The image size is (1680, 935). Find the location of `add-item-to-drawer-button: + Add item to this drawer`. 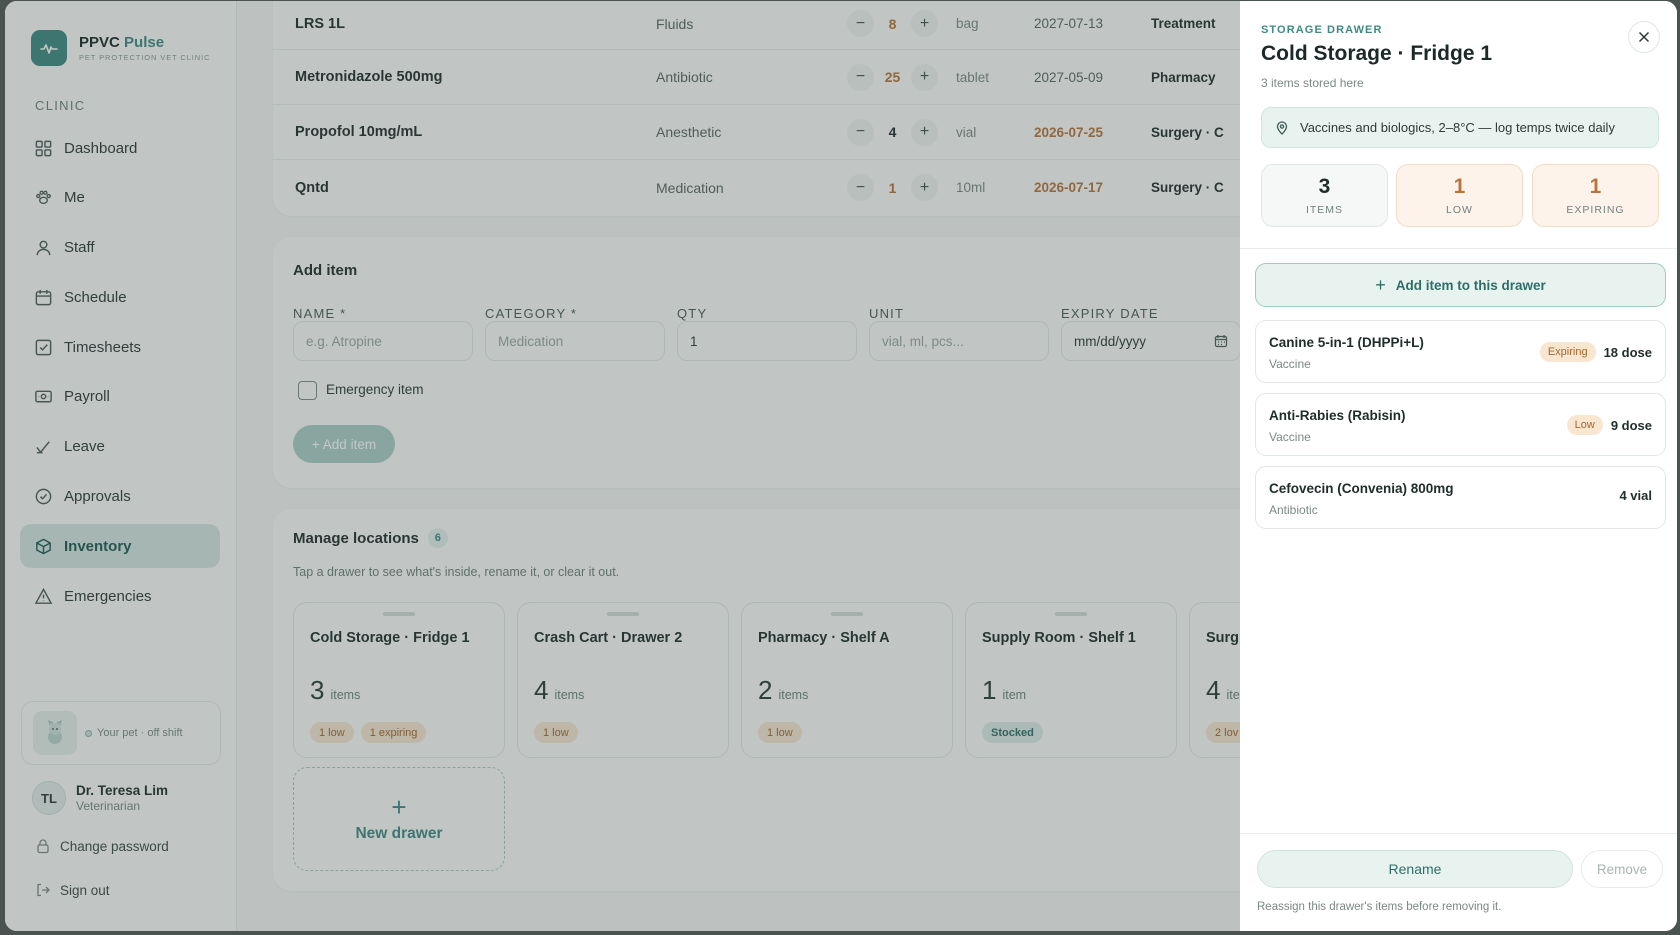

add-item-to-drawer-button: + Add item to this drawer is located at coordinates (1460, 285).